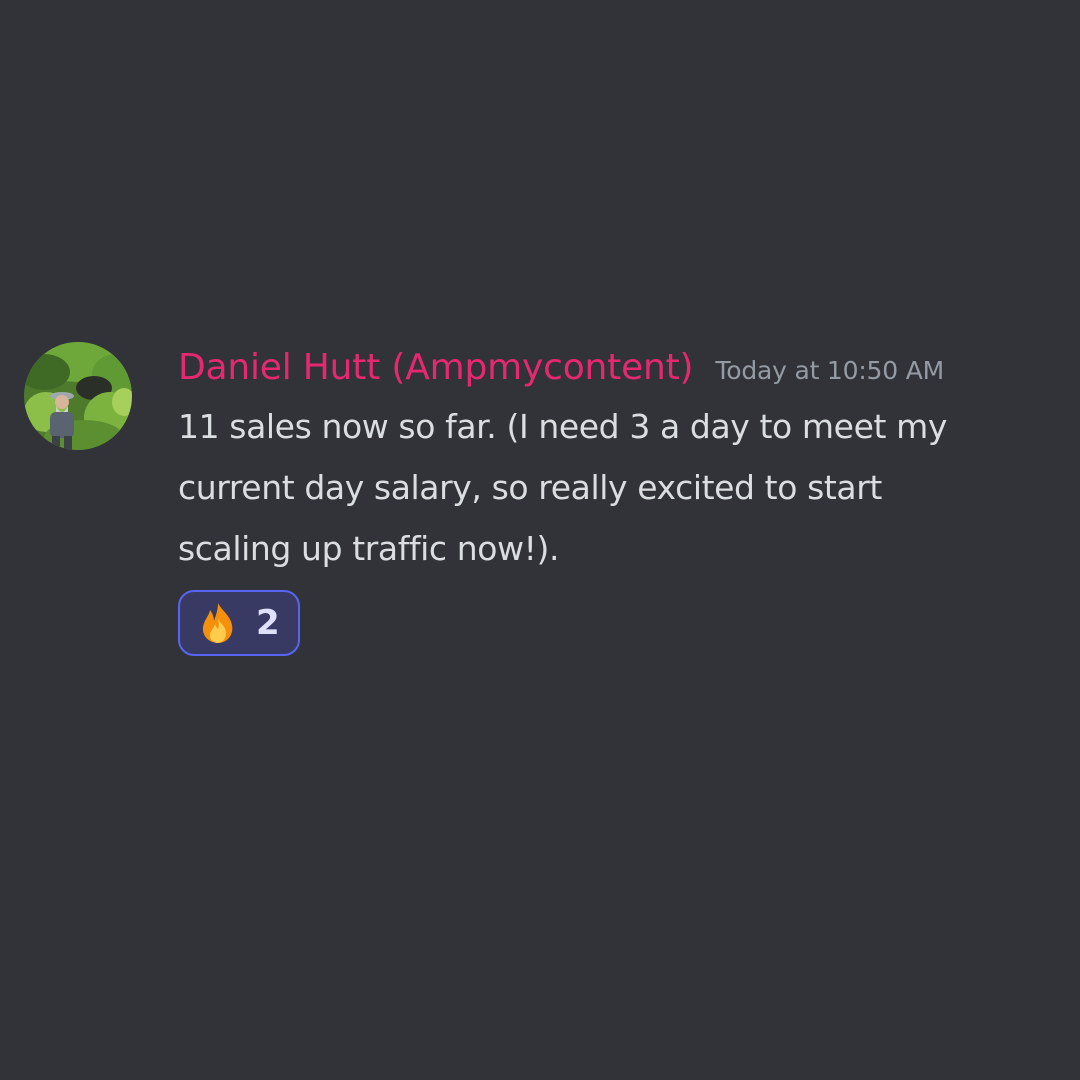 The image size is (1080, 1080). What do you see at coordinates (436, 368) in the screenshot?
I see `author-name: Daniel Hutt (Ampmycontent)` at bounding box center [436, 368].